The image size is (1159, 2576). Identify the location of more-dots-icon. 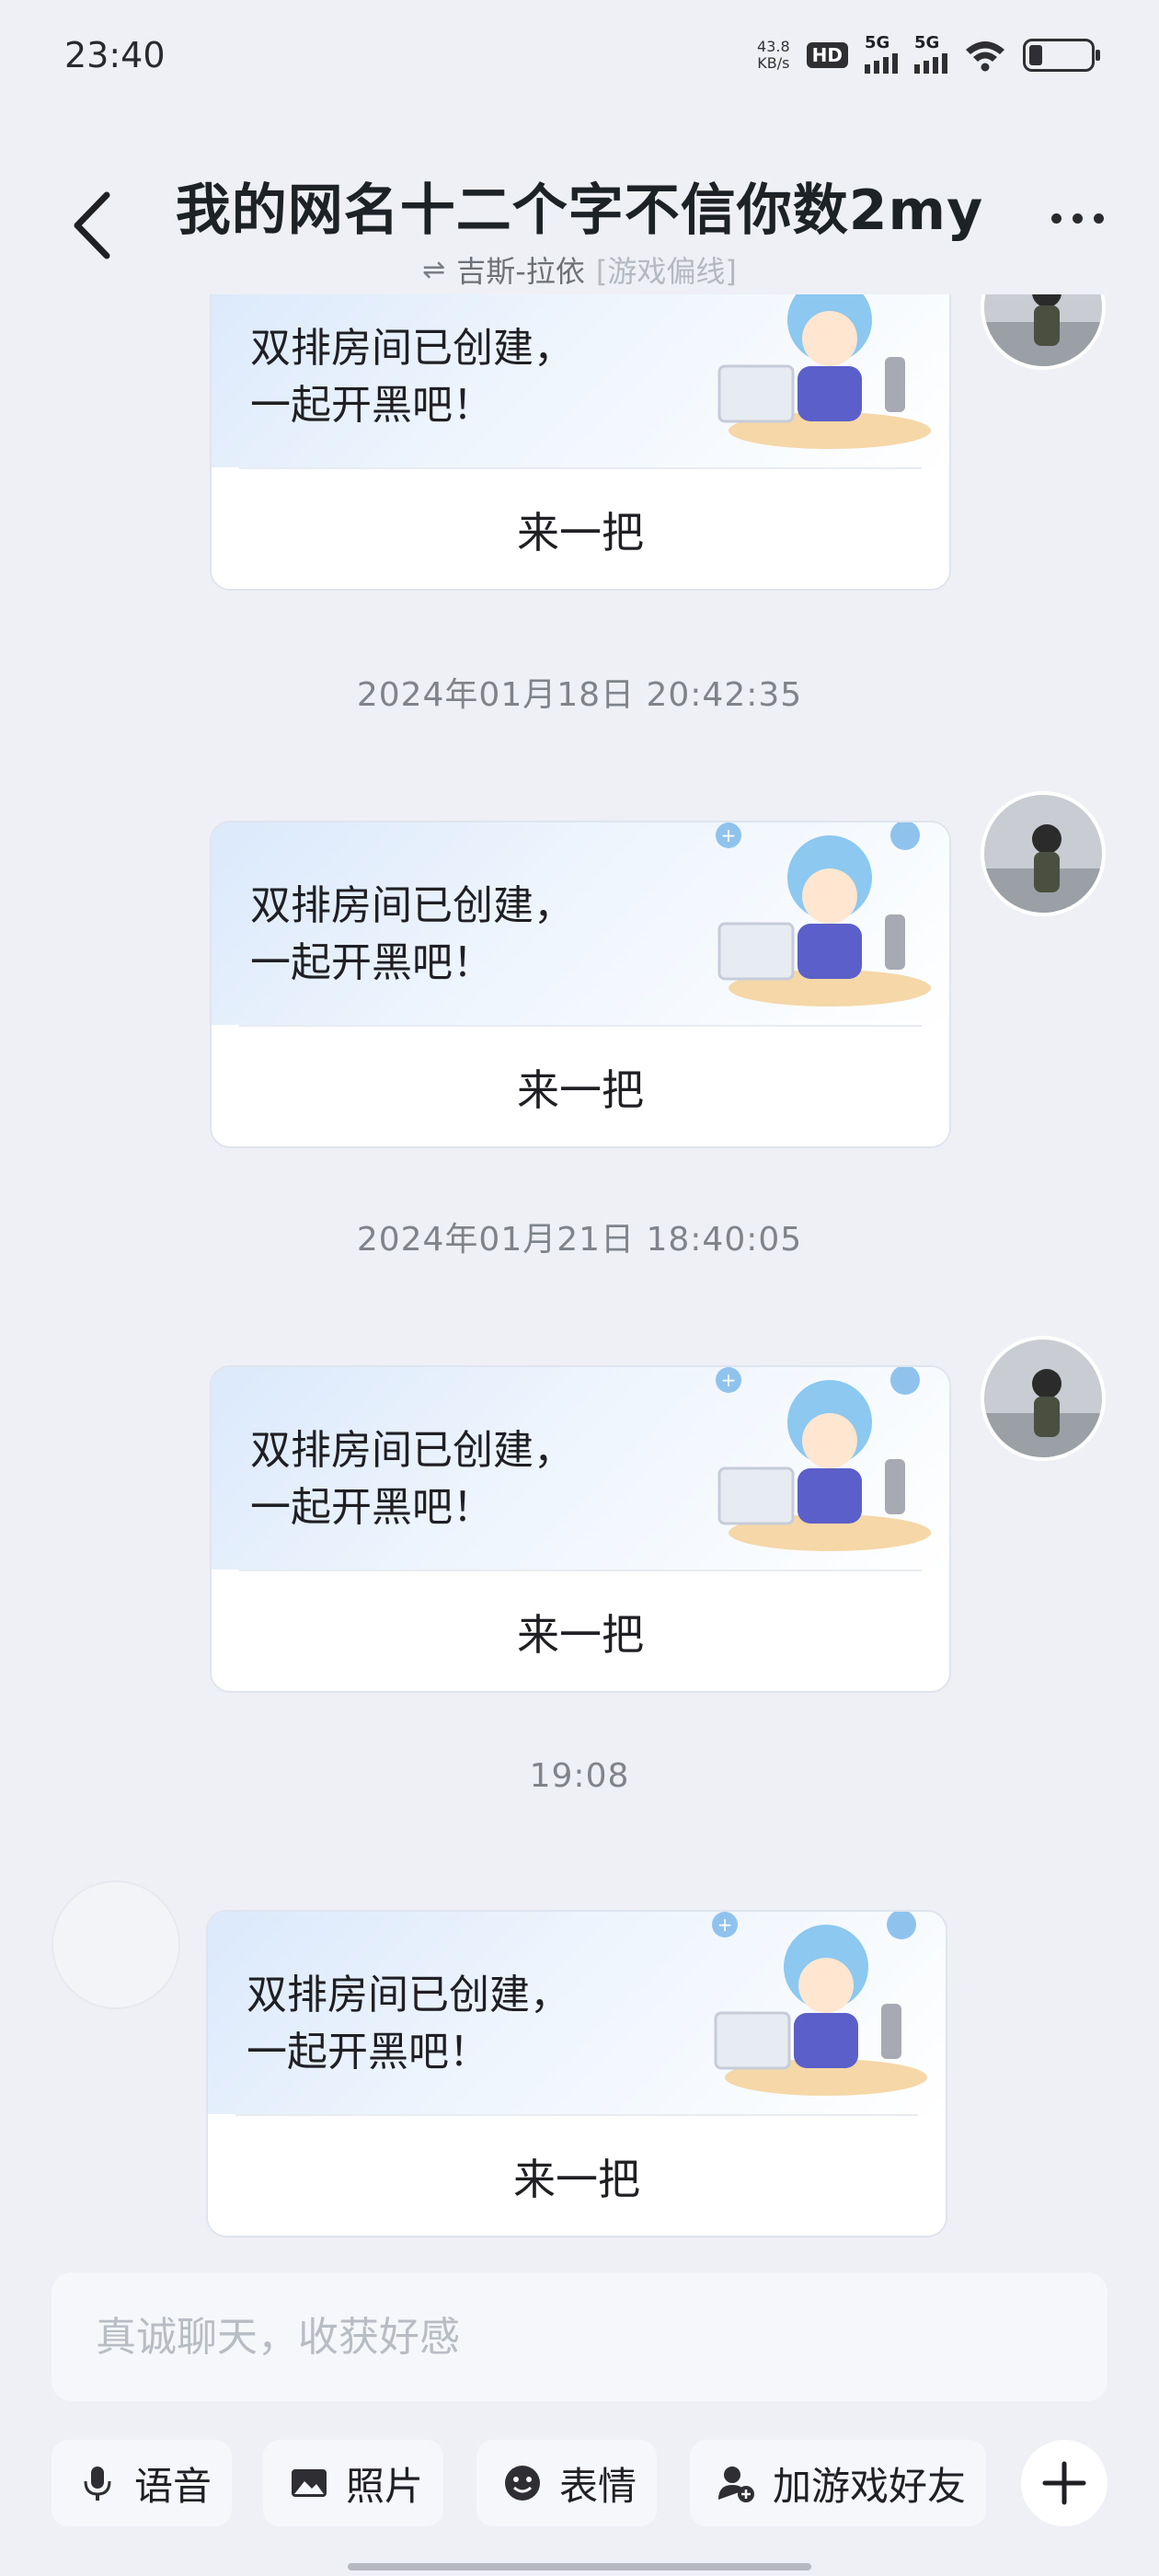
(1077, 218).